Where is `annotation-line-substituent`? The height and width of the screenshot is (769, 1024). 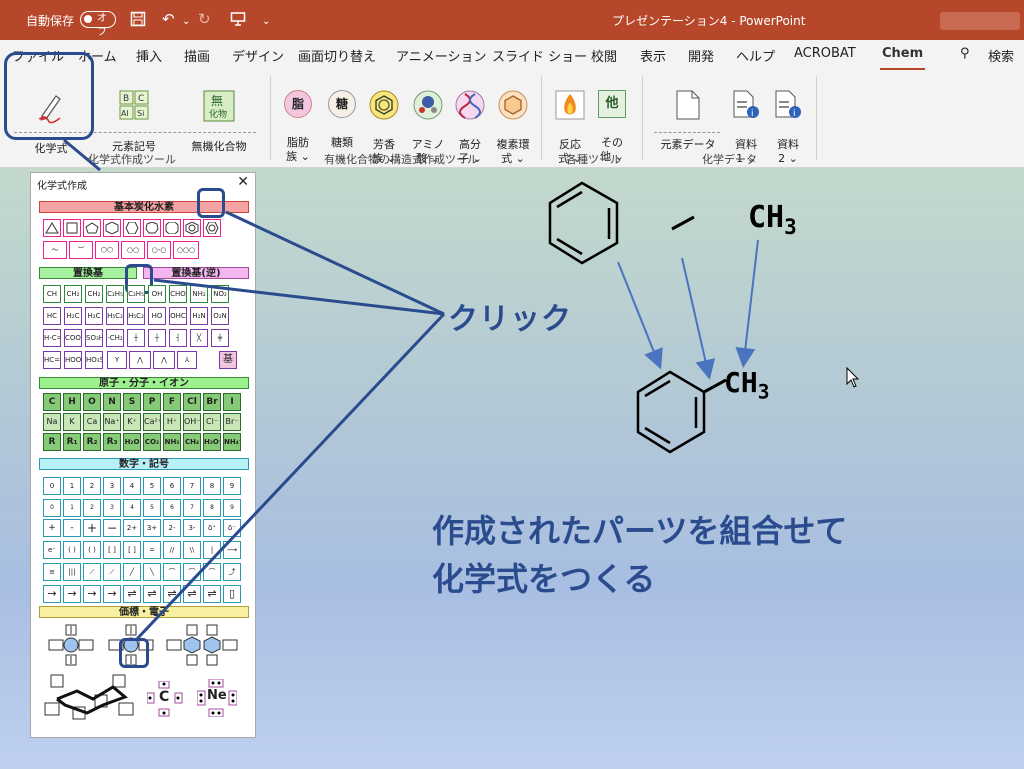
annotation-line-substituent is located at coordinates (299, 297).